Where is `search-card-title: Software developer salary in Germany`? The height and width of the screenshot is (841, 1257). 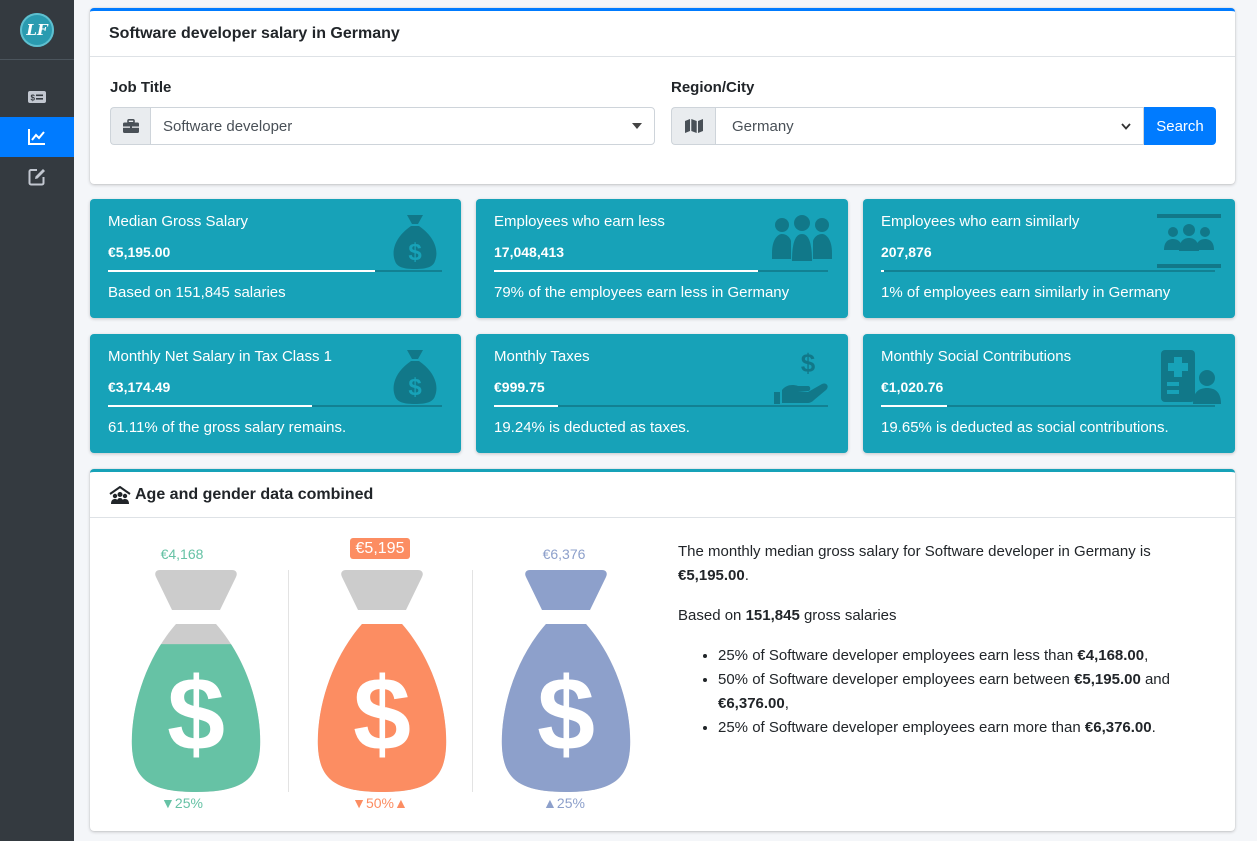 search-card-title: Software developer salary in Germany is located at coordinates (662, 34).